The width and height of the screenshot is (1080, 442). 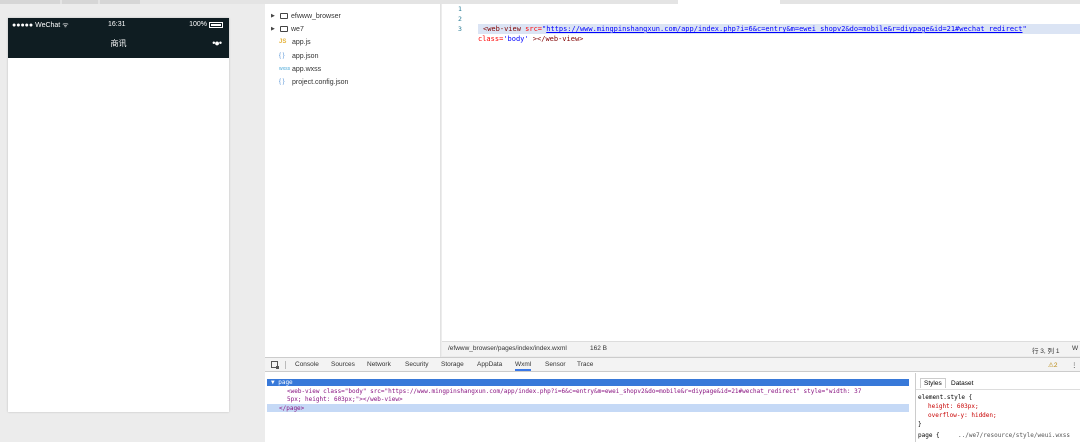 I want to click on code-quote: ", so click(x=1024, y=29).